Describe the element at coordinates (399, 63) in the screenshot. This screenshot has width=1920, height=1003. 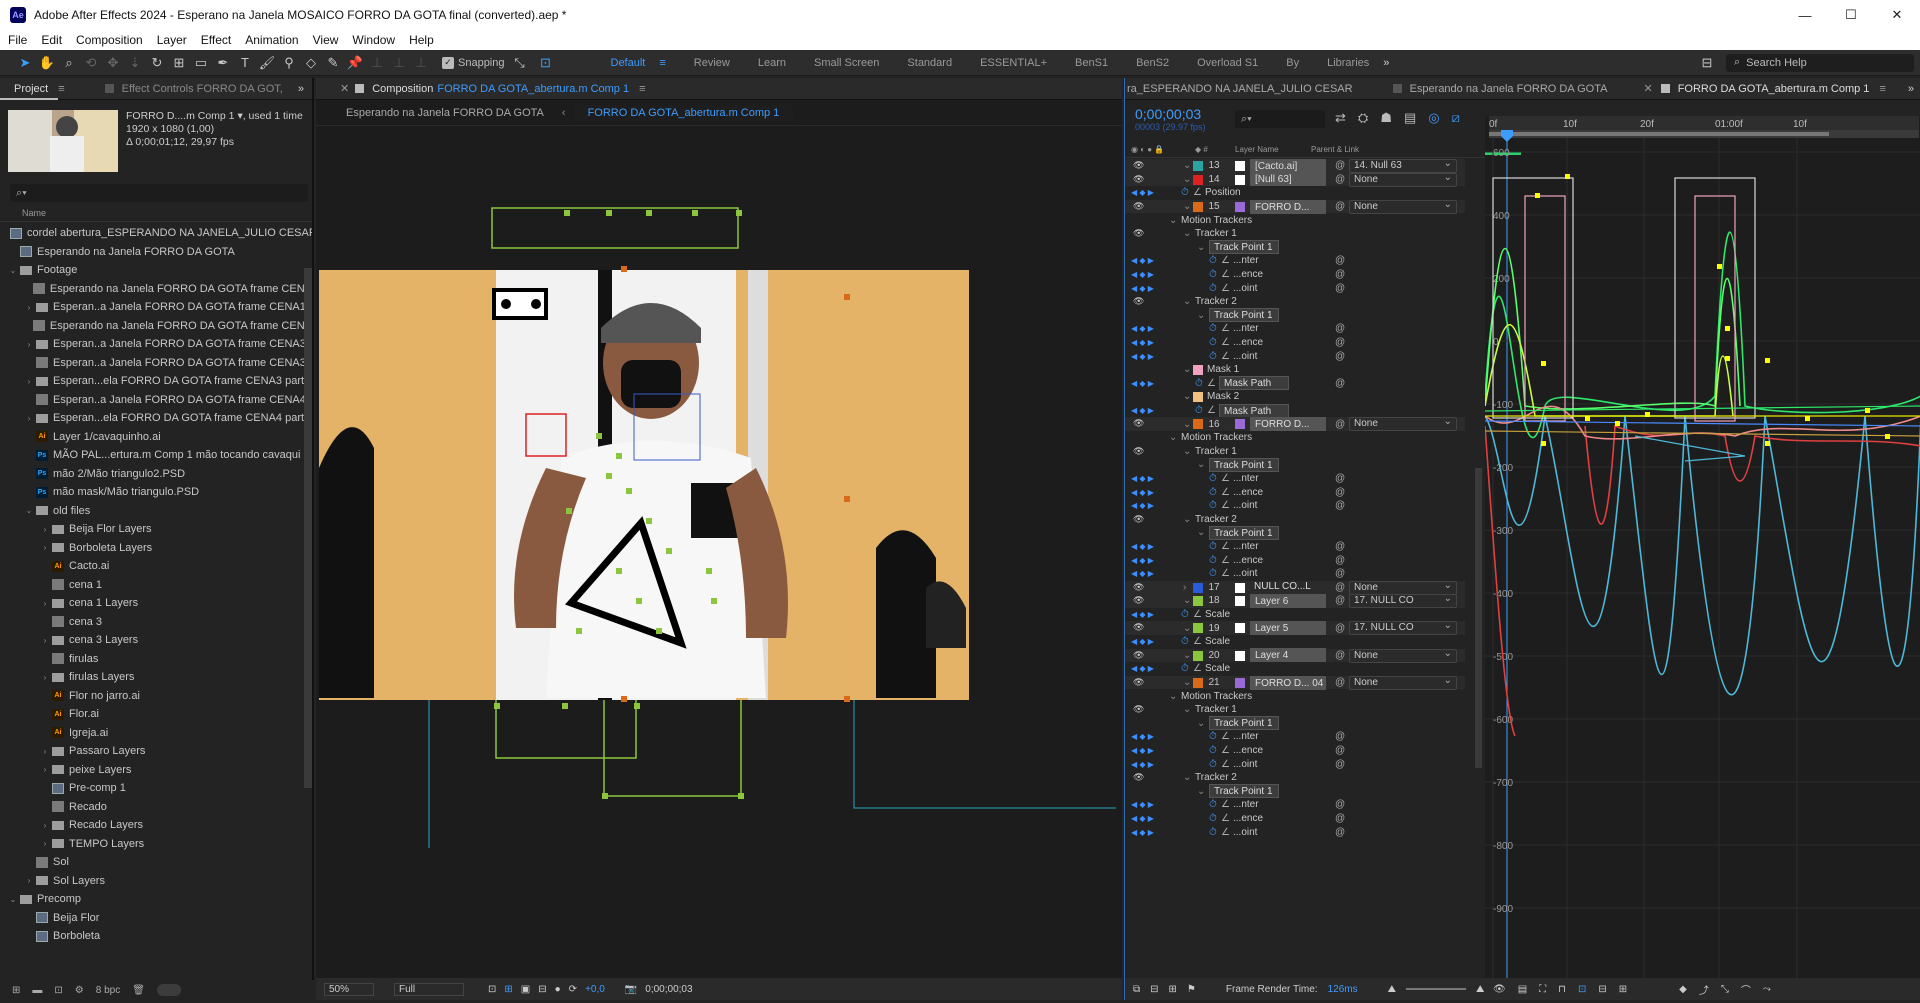
I see `world-axis-icon: ⊥` at that location.